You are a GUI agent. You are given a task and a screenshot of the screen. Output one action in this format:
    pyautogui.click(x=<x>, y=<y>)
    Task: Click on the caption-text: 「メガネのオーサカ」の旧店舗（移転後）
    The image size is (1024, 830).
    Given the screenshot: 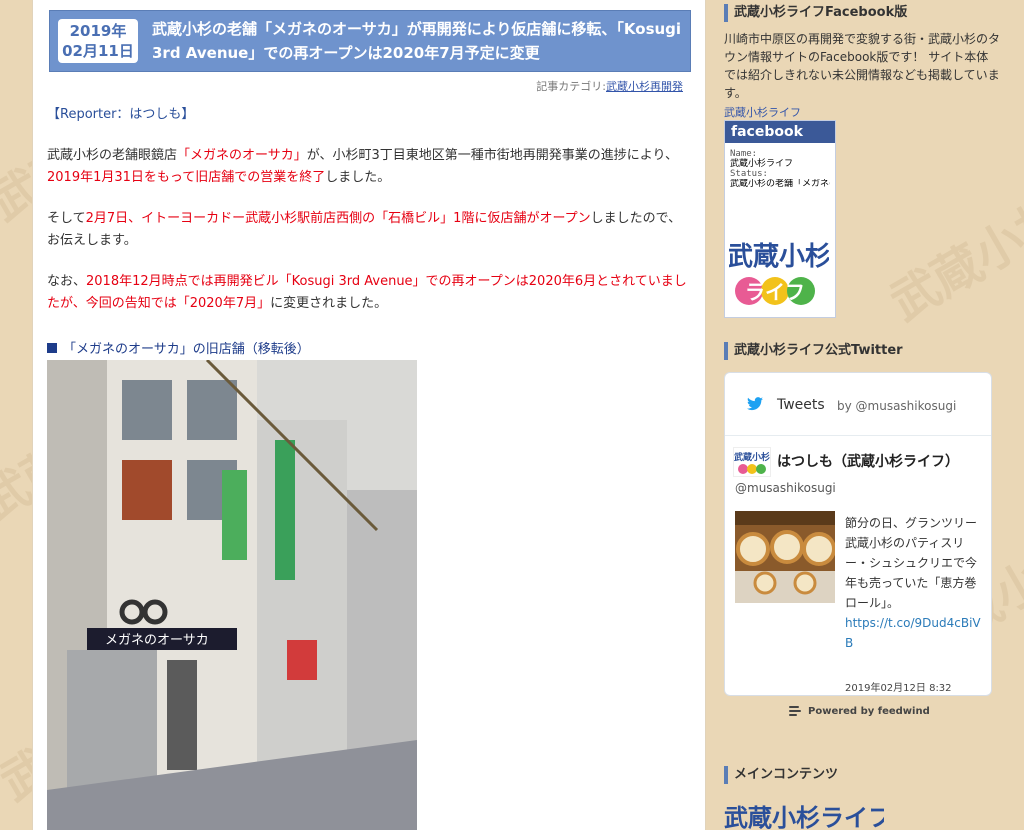 What is the action you would take?
    pyautogui.click(x=186, y=349)
    